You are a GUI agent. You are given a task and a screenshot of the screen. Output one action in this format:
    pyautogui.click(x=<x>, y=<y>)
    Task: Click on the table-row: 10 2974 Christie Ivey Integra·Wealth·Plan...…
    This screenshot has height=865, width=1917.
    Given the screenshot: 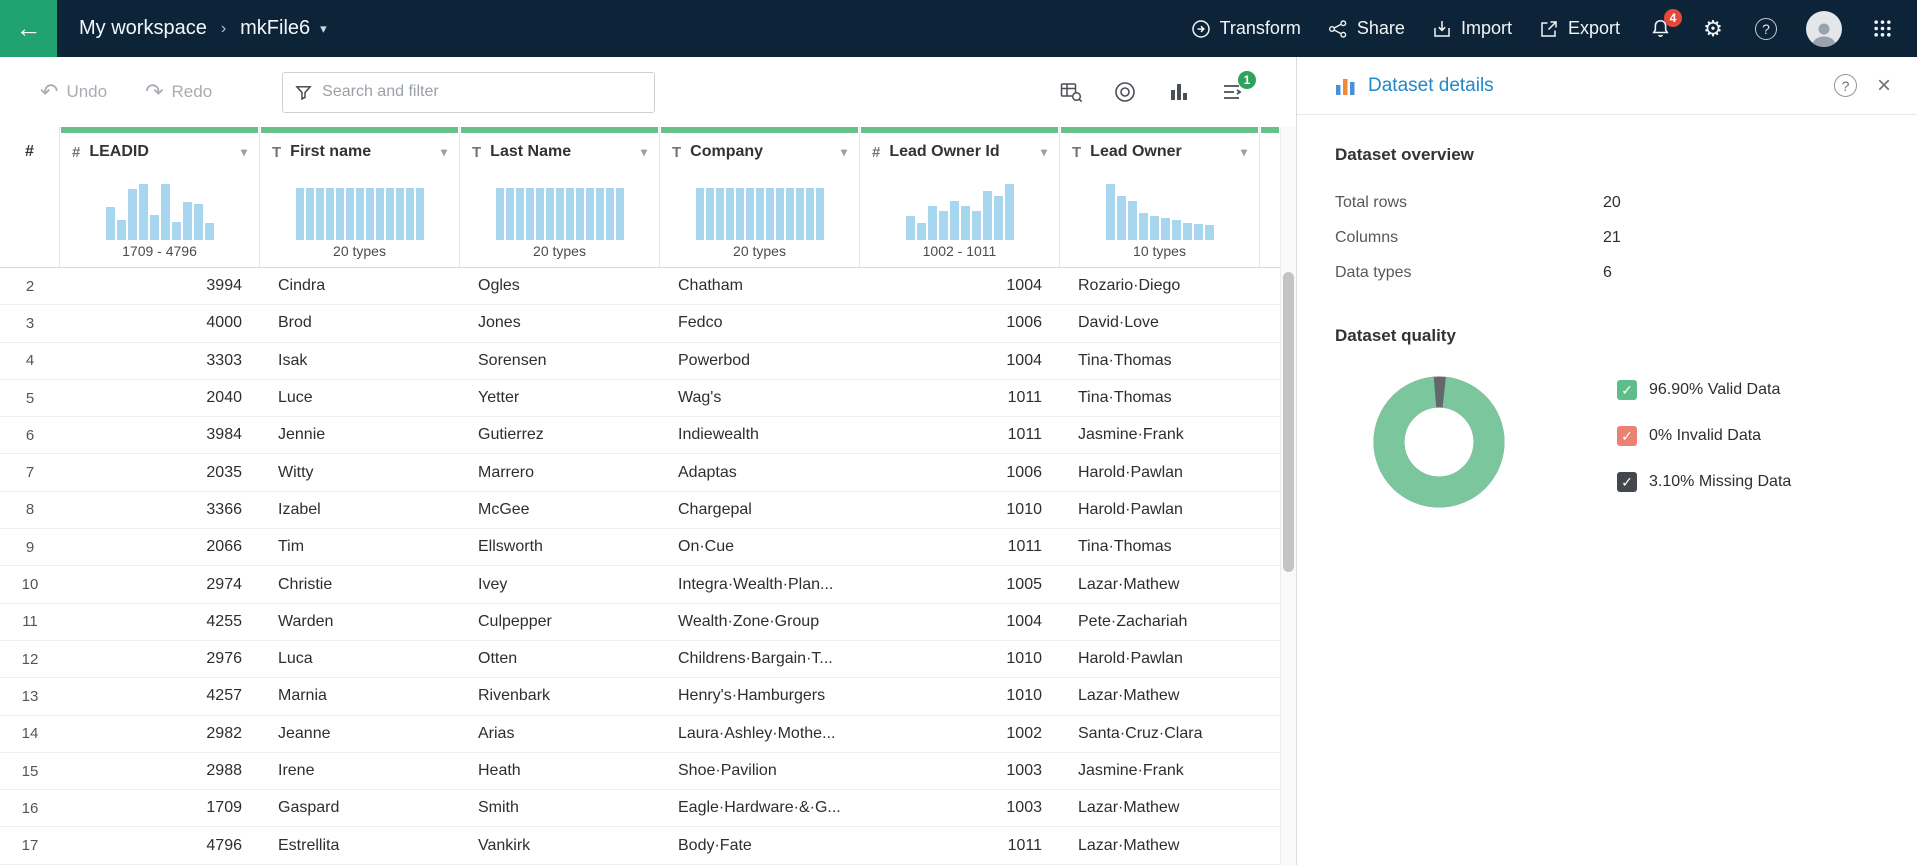 What is the action you would take?
    pyautogui.click(x=640, y=585)
    